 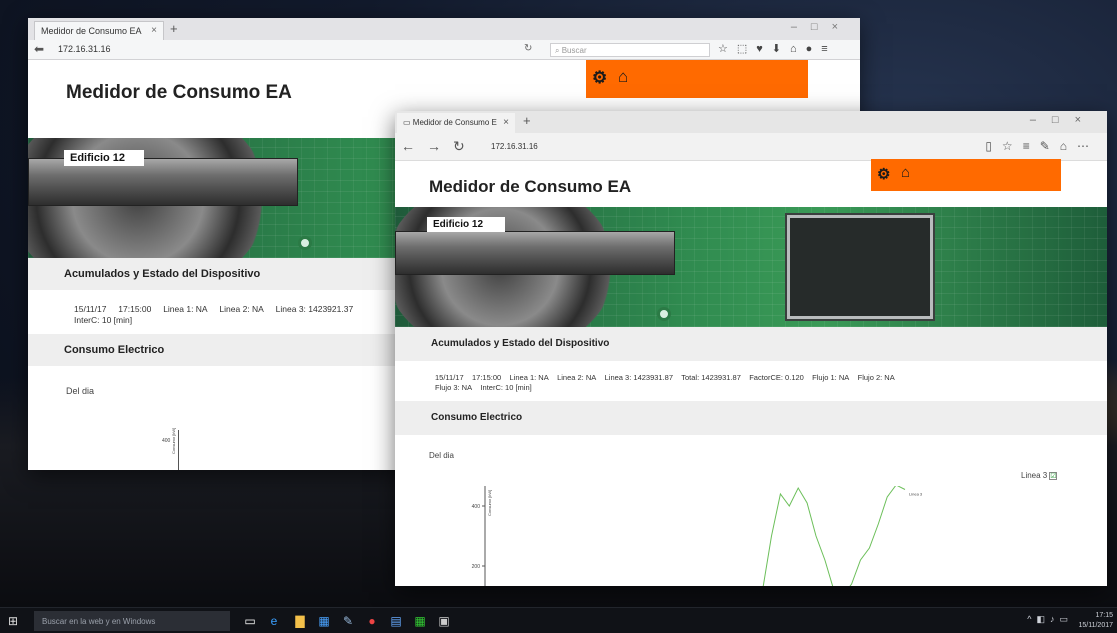 What do you see at coordinates (408, 122) in the screenshot?
I see `tab-page-icon: ▭` at bounding box center [408, 122].